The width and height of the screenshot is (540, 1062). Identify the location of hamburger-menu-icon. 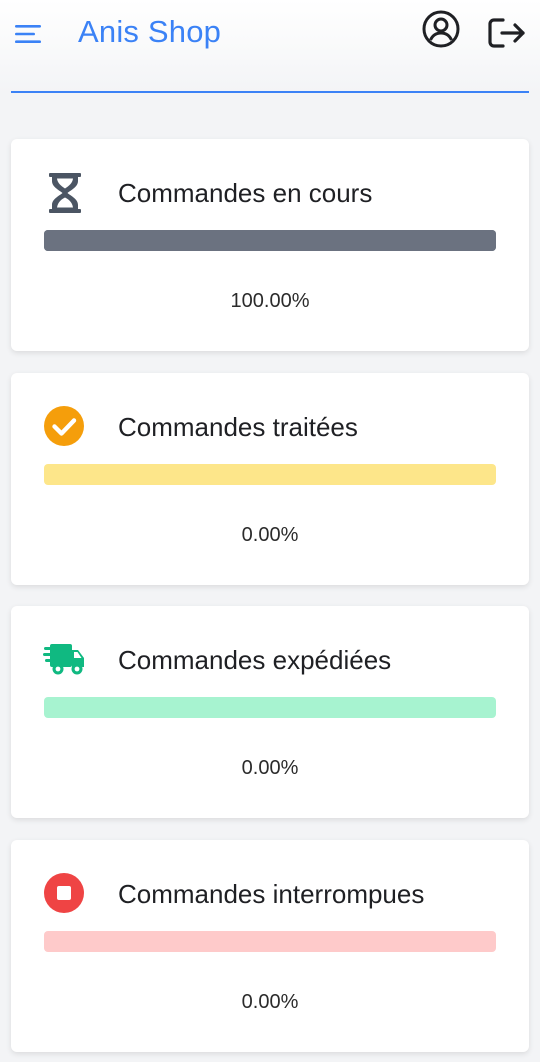
(28, 34).